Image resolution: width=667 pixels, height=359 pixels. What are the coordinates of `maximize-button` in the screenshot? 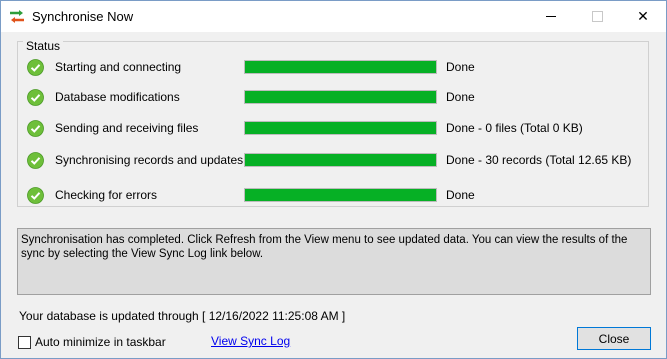 It's located at (597, 16).